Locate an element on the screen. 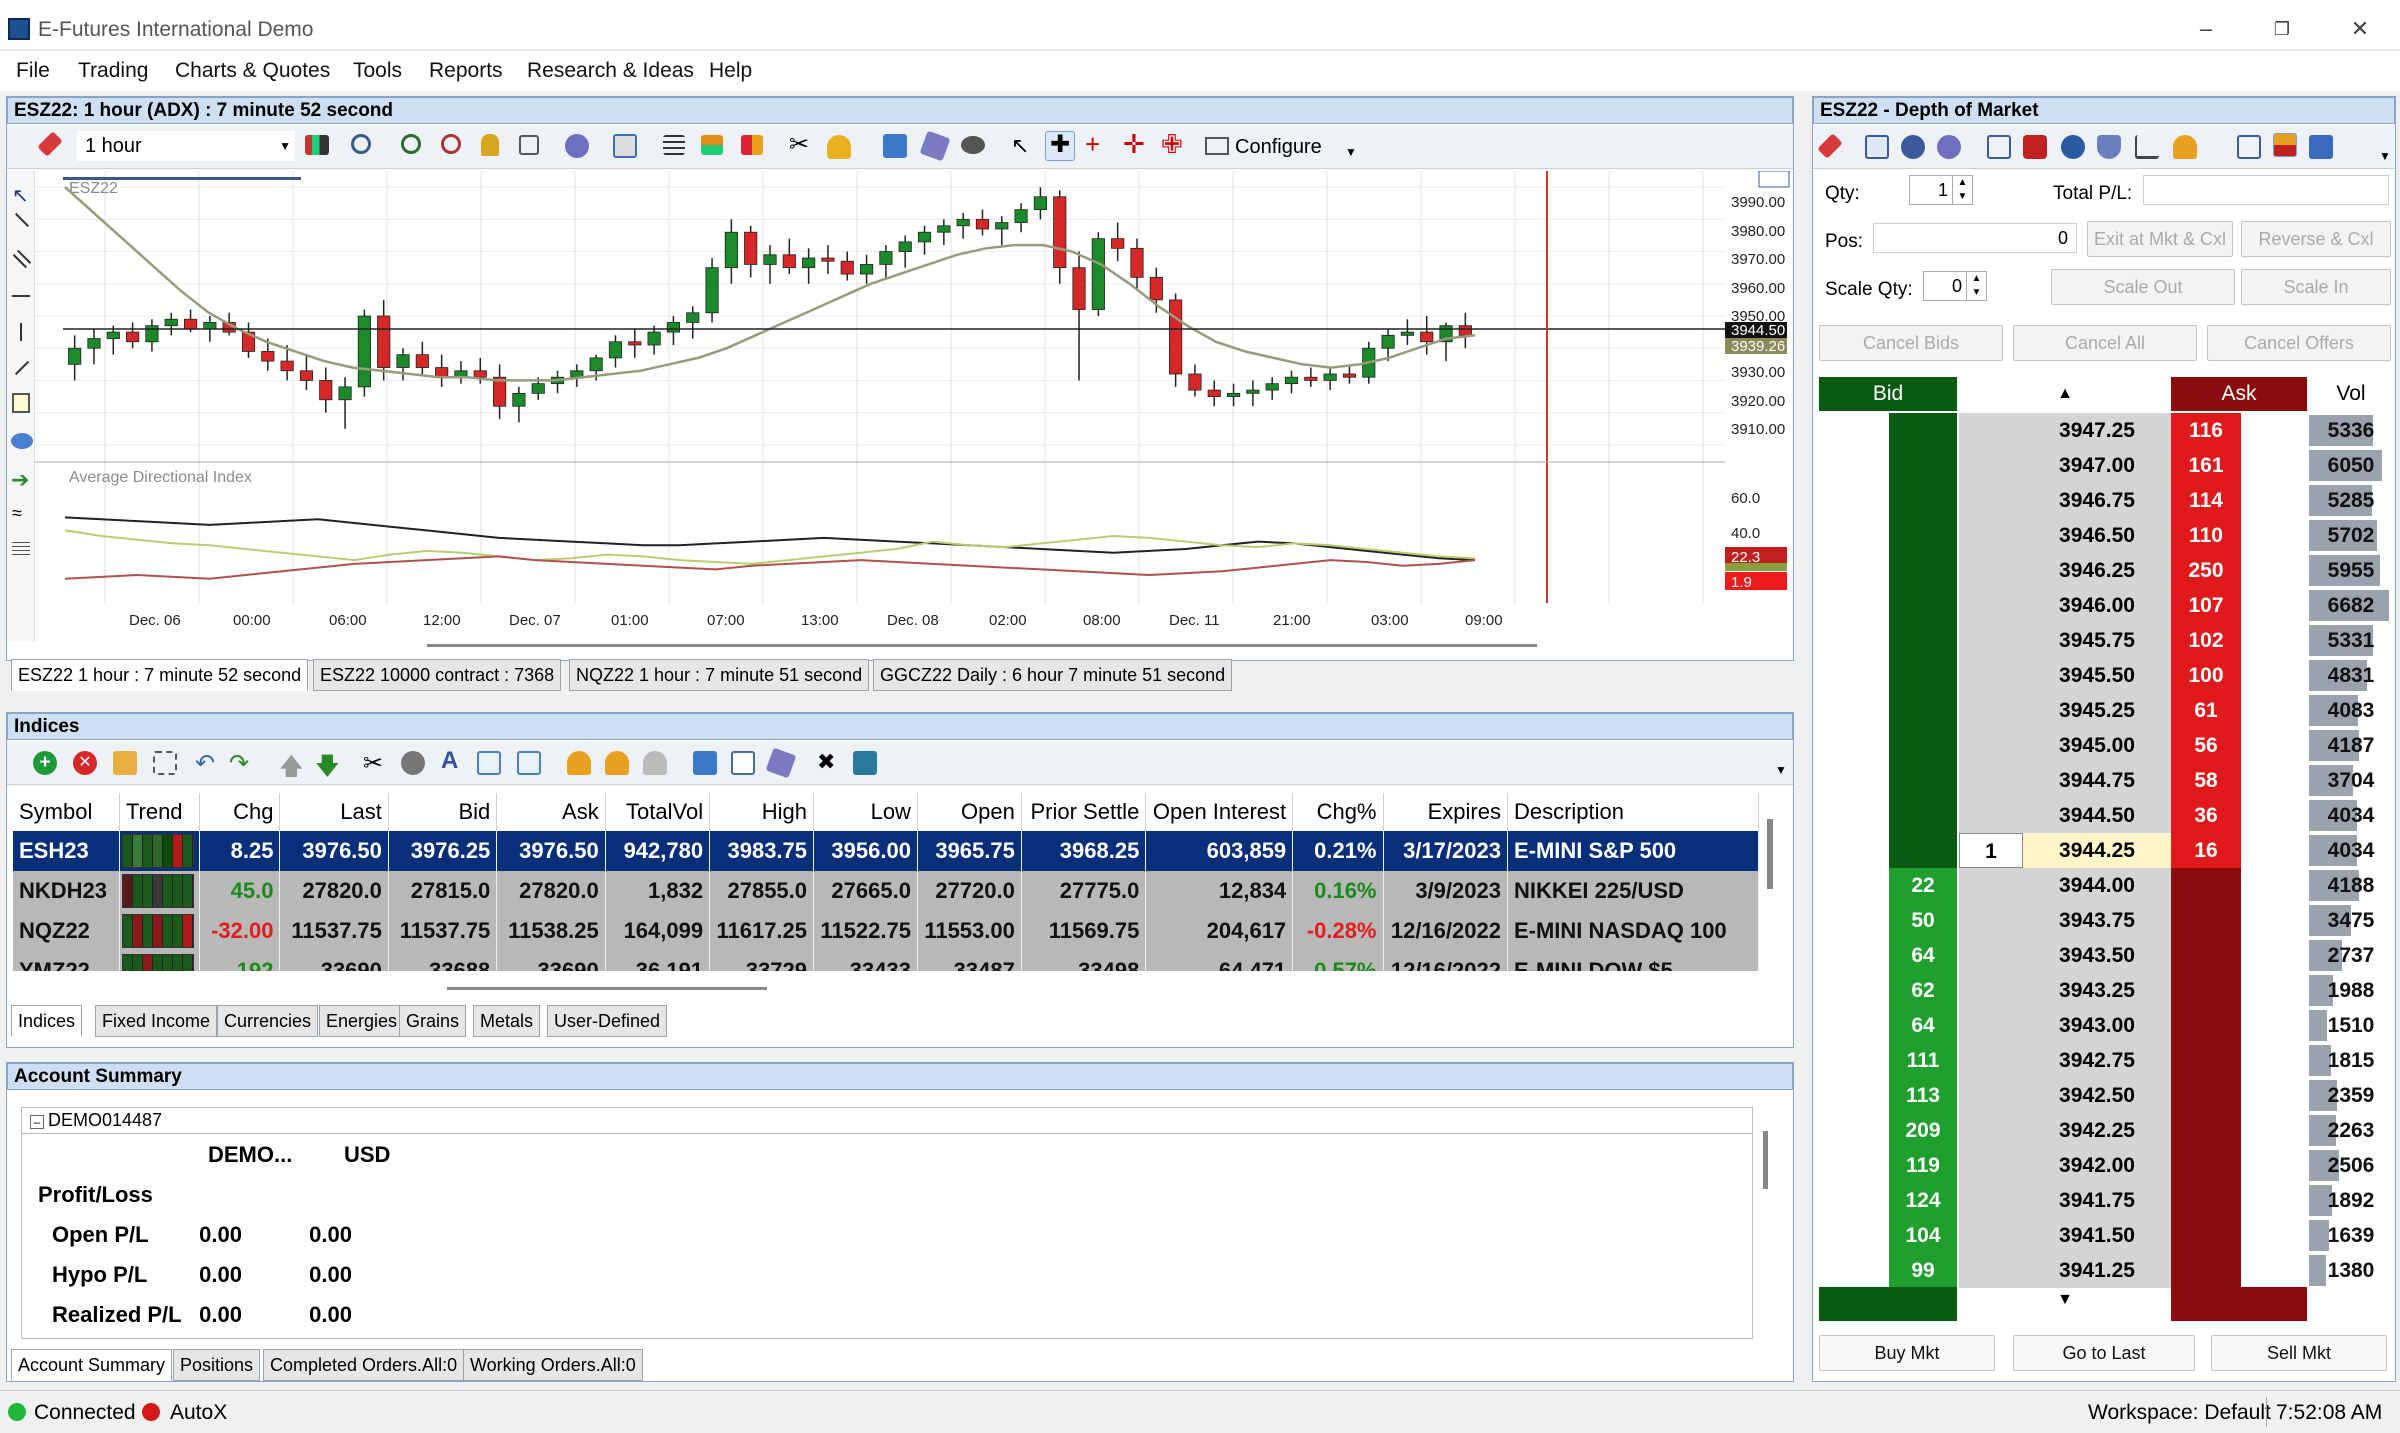 Image resolution: width=2400 pixels, height=1433 pixels. studies-icon is located at coordinates (674, 145).